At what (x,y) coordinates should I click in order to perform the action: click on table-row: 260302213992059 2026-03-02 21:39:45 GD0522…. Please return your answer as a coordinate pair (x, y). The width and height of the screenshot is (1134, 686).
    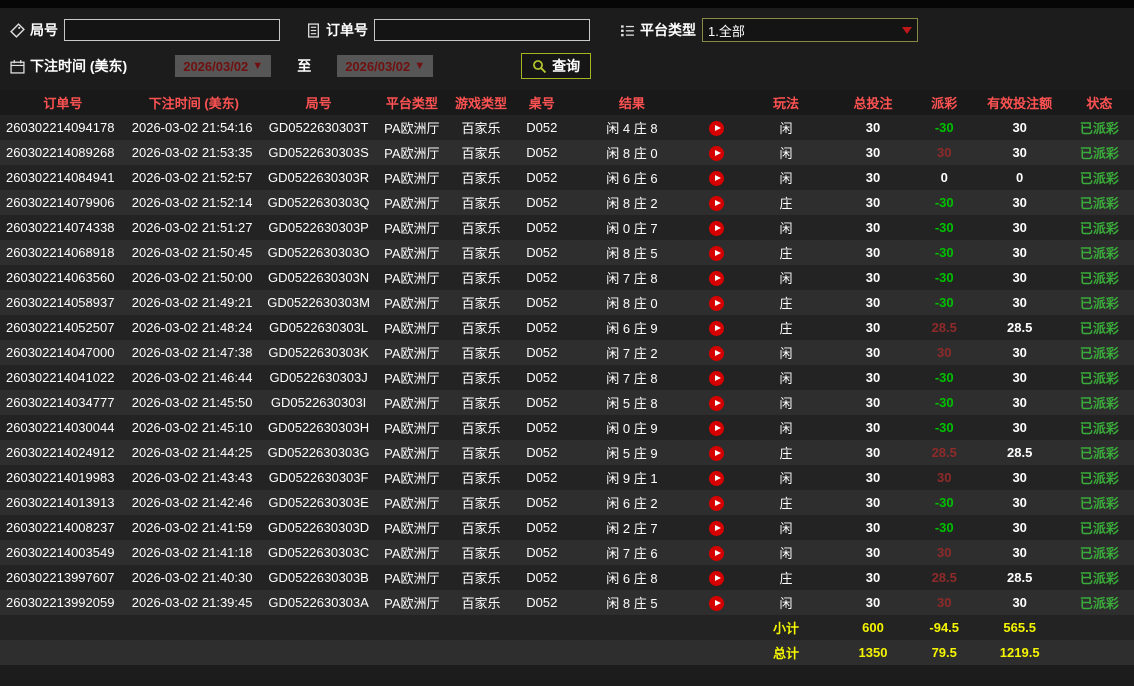
    Looking at the image, I should click on (567, 602).